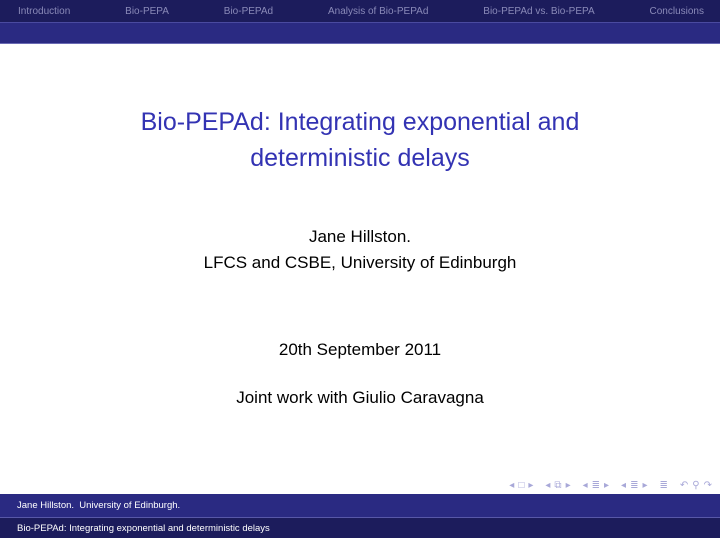 Image resolution: width=720 pixels, height=541 pixels. I want to click on next-subsection-arrow-icon: ▸, so click(568, 485).